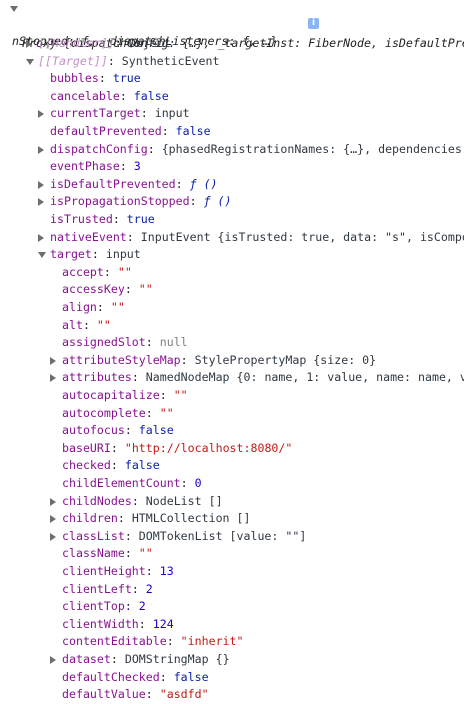 The image size is (464, 704). What do you see at coordinates (149, 43) in the screenshot?
I see `property-value: Object` at bounding box center [149, 43].